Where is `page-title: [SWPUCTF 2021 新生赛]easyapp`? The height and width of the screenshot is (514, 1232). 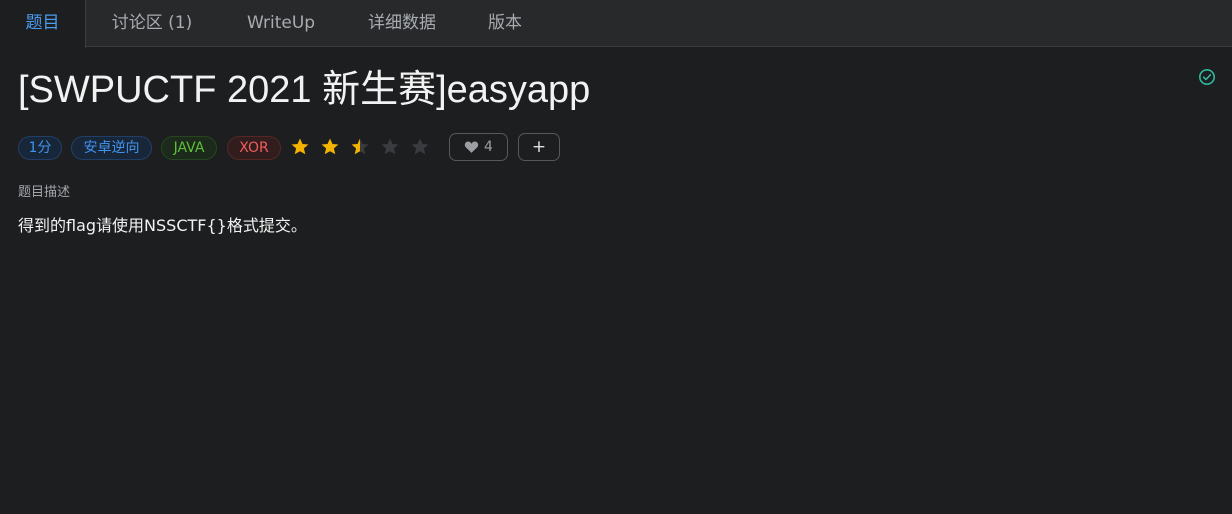 page-title: [SWPUCTF 2021 新生赛]easyapp is located at coordinates (304, 90).